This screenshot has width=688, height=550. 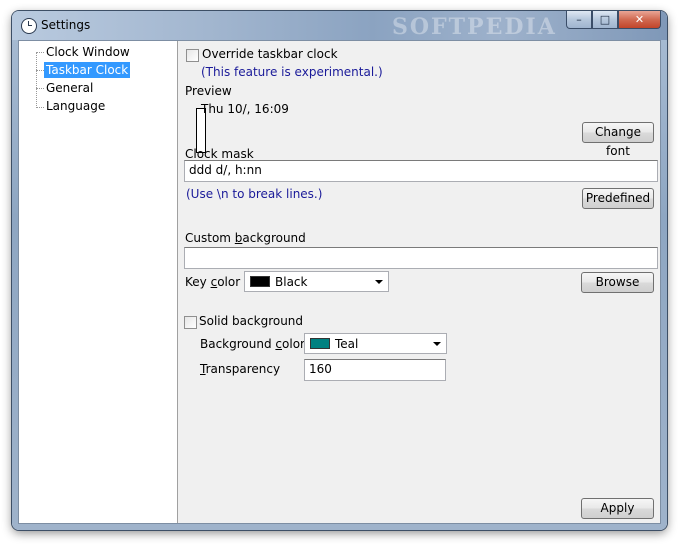 What do you see at coordinates (87, 70) in the screenshot?
I see `tree-item-taskbar-clock: Taskbar Clock` at bounding box center [87, 70].